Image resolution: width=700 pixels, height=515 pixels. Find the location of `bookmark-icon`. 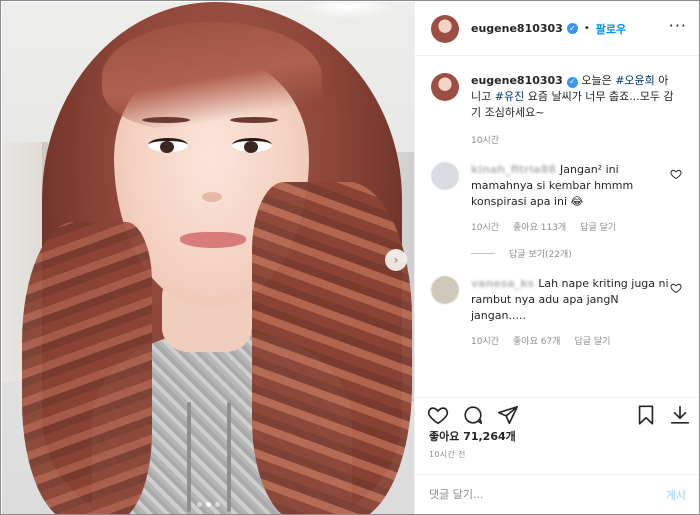

bookmark-icon is located at coordinates (646, 415).